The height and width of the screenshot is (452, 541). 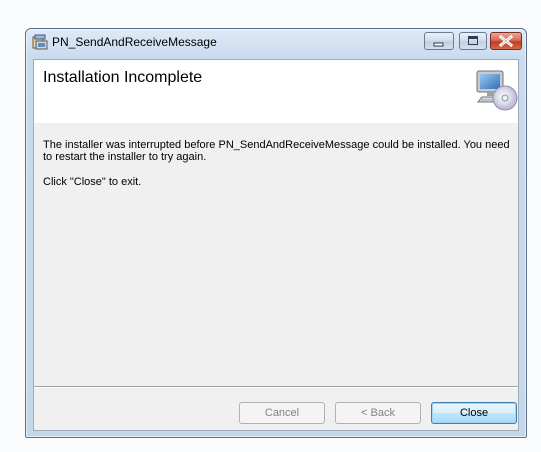 What do you see at coordinates (282, 413) in the screenshot?
I see `cancel-button: Cancel` at bounding box center [282, 413].